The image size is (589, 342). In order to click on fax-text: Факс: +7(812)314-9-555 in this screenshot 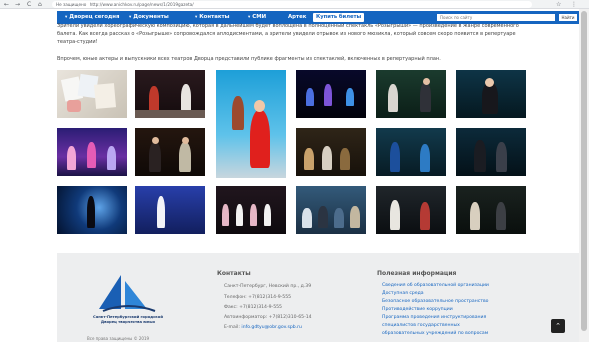, I will do `click(253, 307)`.